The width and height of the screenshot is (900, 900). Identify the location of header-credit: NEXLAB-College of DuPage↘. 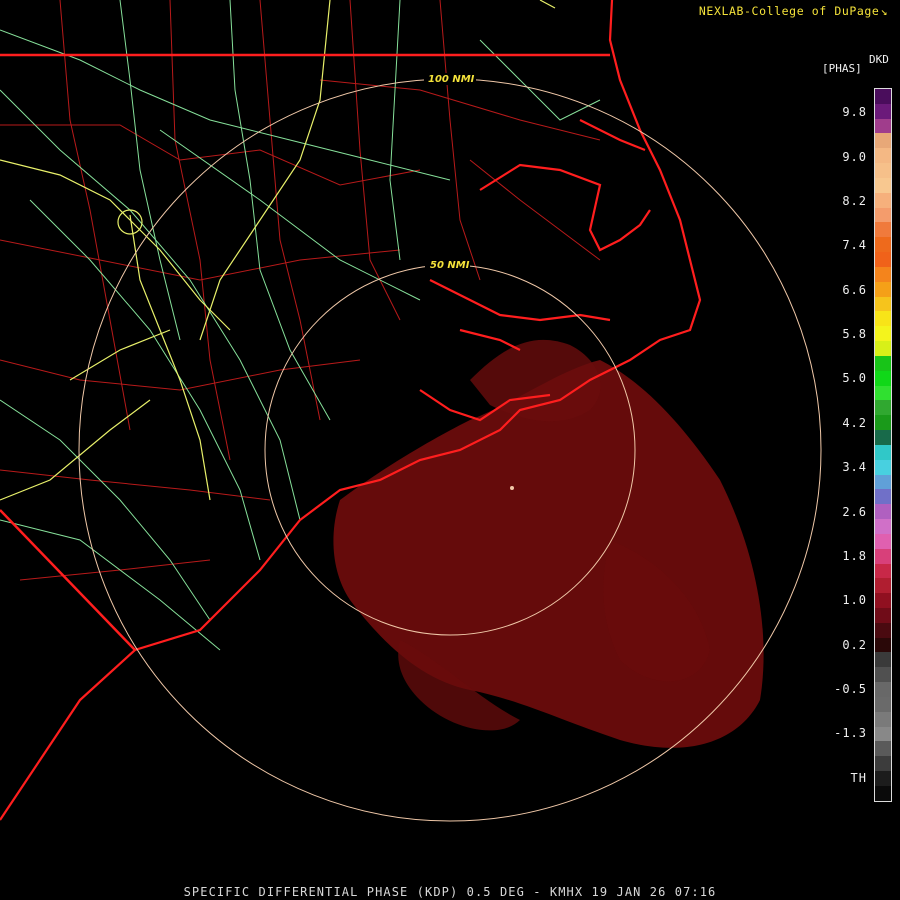
(793, 11).